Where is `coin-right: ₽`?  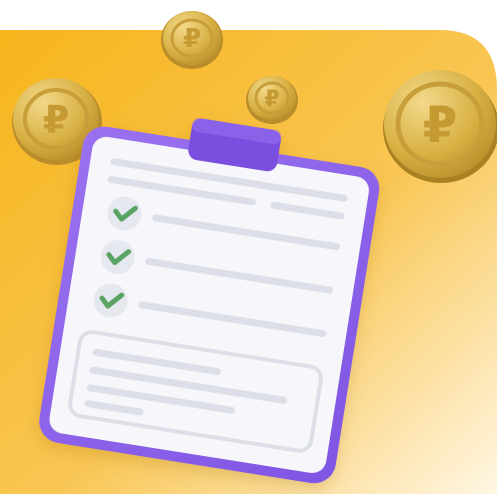 coin-right: ₽ is located at coordinates (440, 126).